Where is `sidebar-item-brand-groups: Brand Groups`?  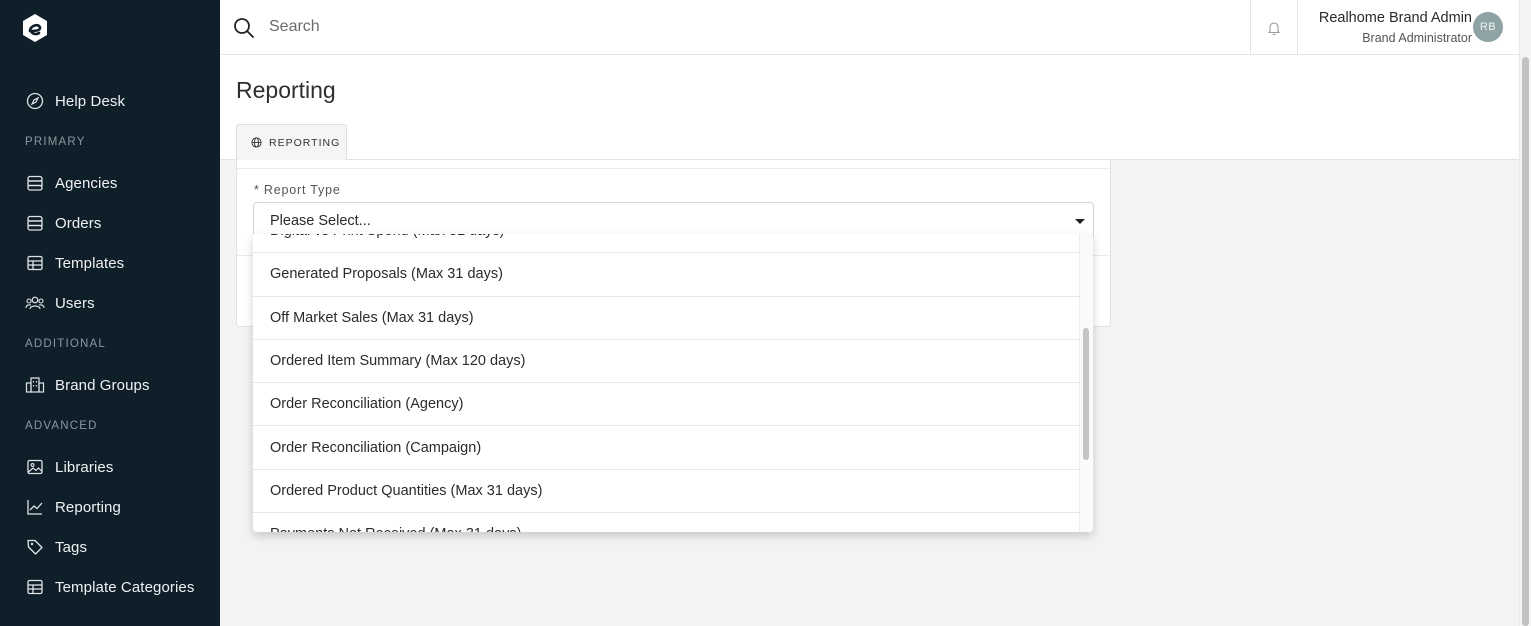
sidebar-item-brand-groups: Brand Groups is located at coordinates (110, 385).